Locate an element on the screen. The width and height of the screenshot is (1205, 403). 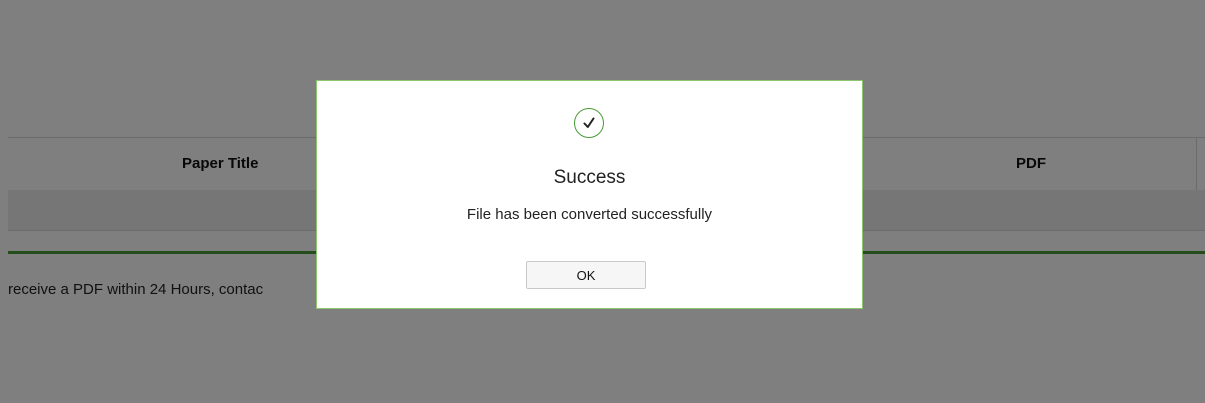
checkmark-glyph is located at coordinates (589, 122).